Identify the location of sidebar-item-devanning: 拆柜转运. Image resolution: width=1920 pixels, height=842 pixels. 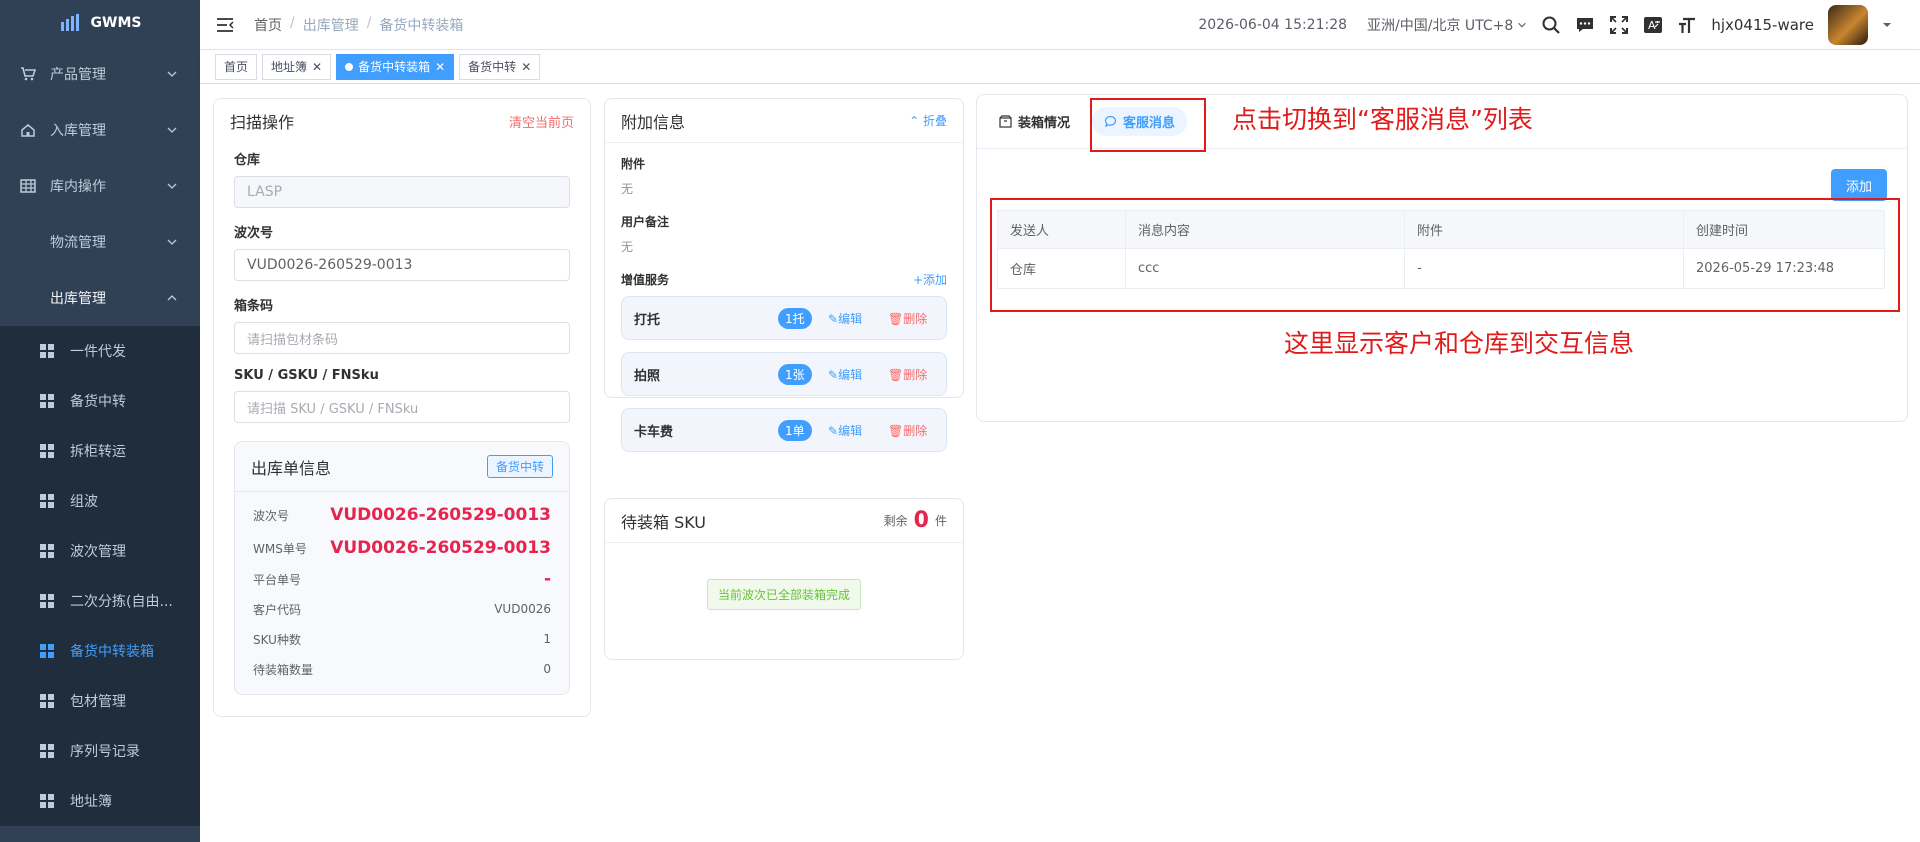
(100, 451).